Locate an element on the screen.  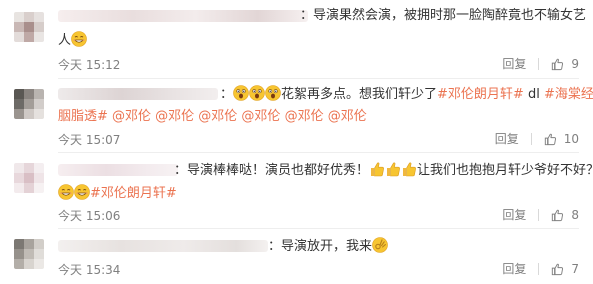
comment-text-line2: 人 is located at coordinates (72, 40).